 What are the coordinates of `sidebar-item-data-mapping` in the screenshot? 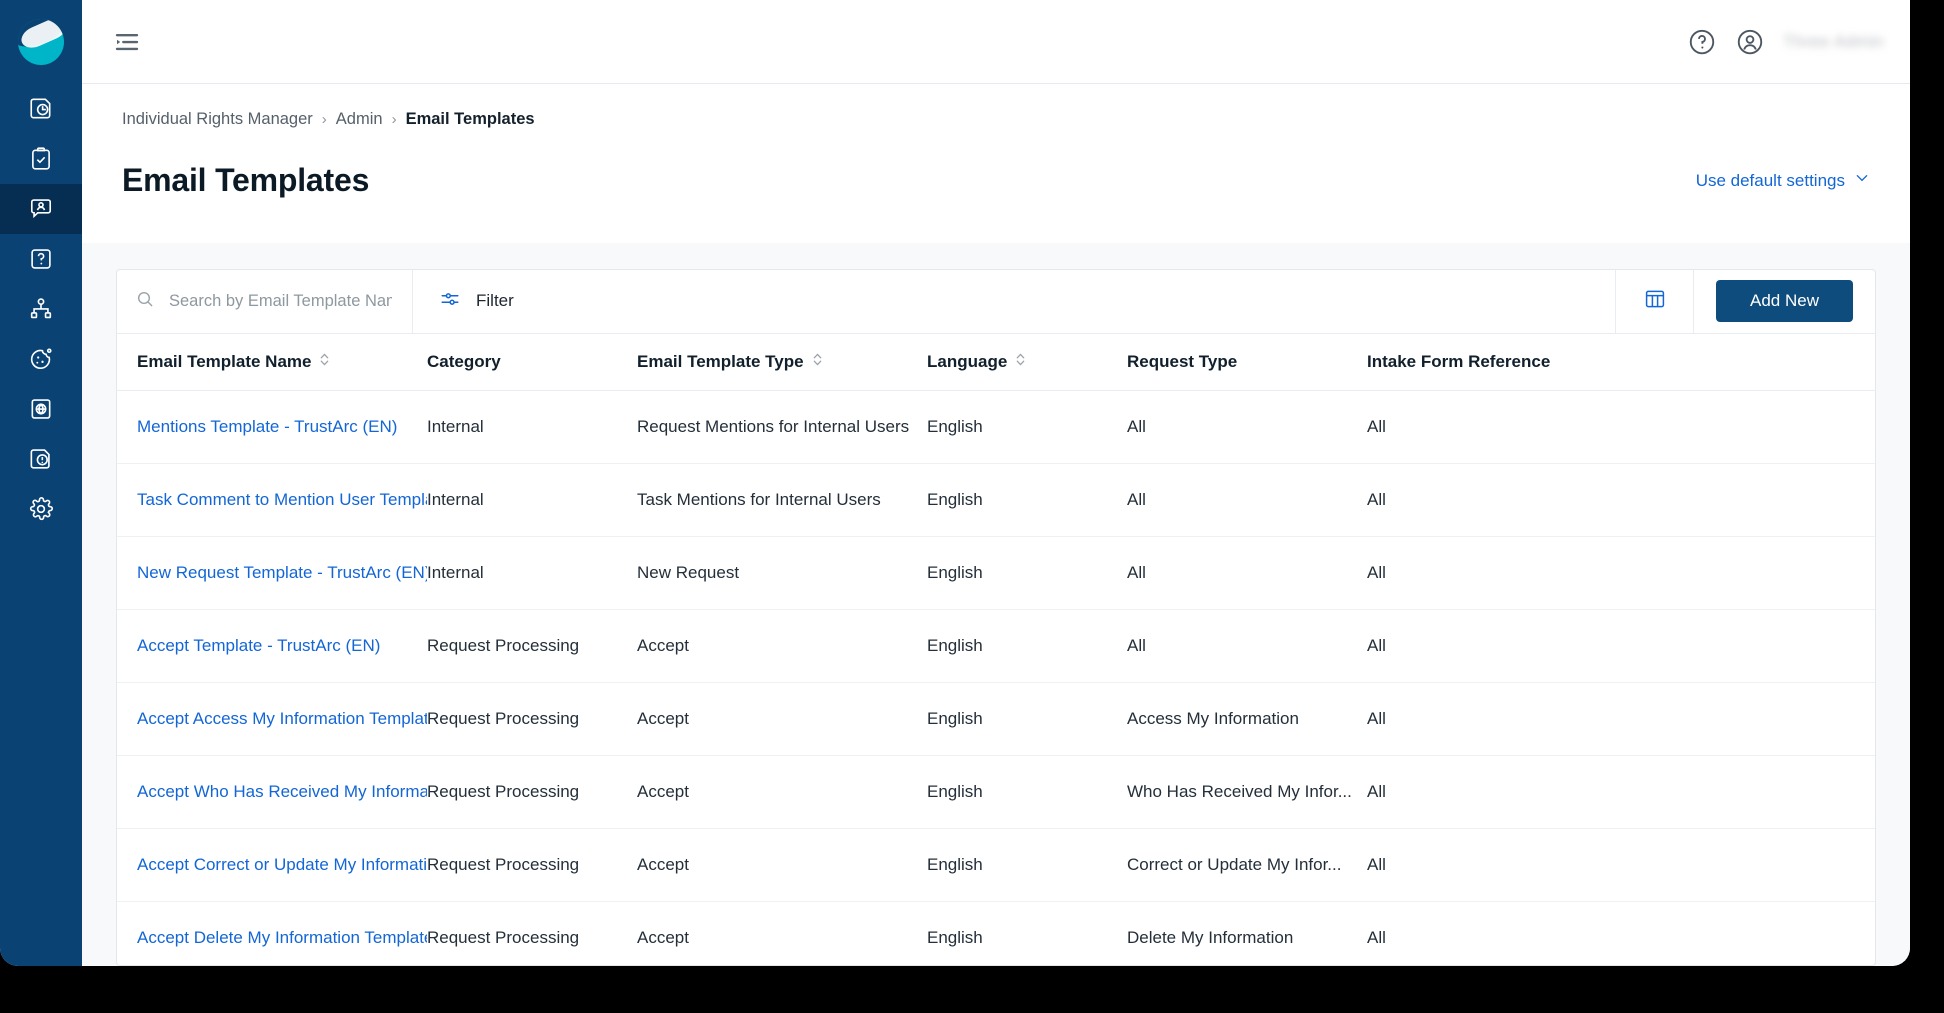 It's located at (41, 309).